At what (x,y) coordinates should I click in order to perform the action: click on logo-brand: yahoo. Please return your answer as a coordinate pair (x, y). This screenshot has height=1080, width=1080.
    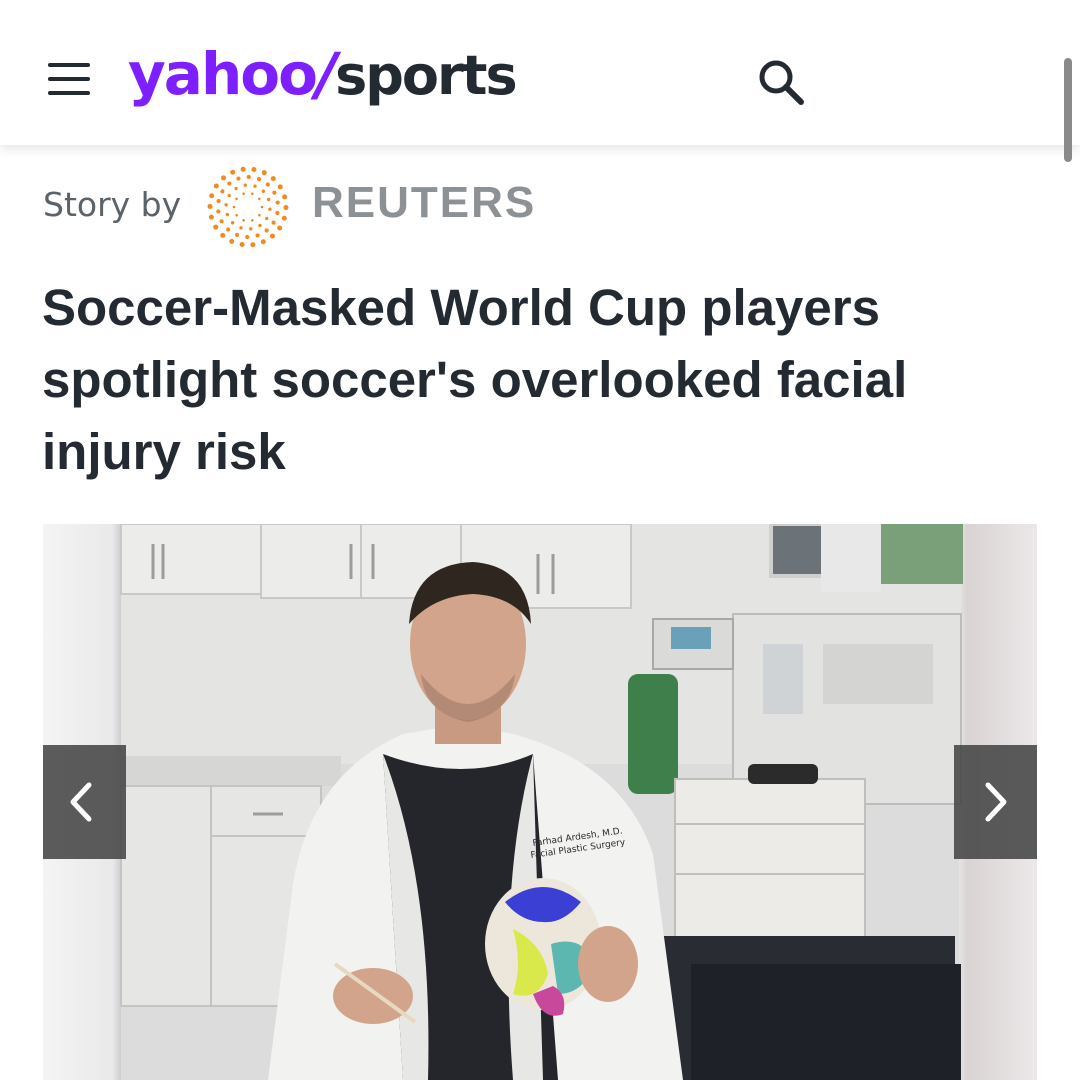
    Looking at the image, I should click on (223, 74).